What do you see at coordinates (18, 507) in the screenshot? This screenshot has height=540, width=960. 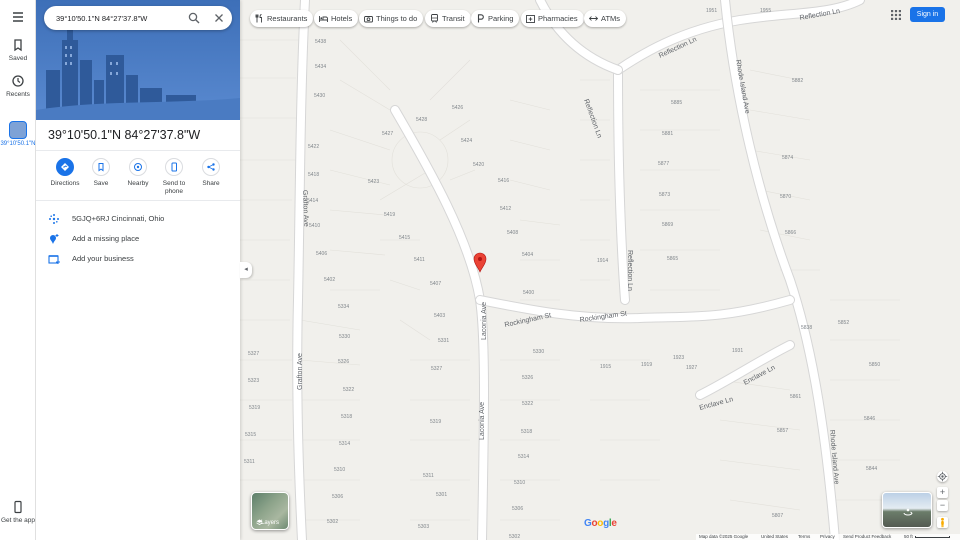 I see `phone-icon` at bounding box center [18, 507].